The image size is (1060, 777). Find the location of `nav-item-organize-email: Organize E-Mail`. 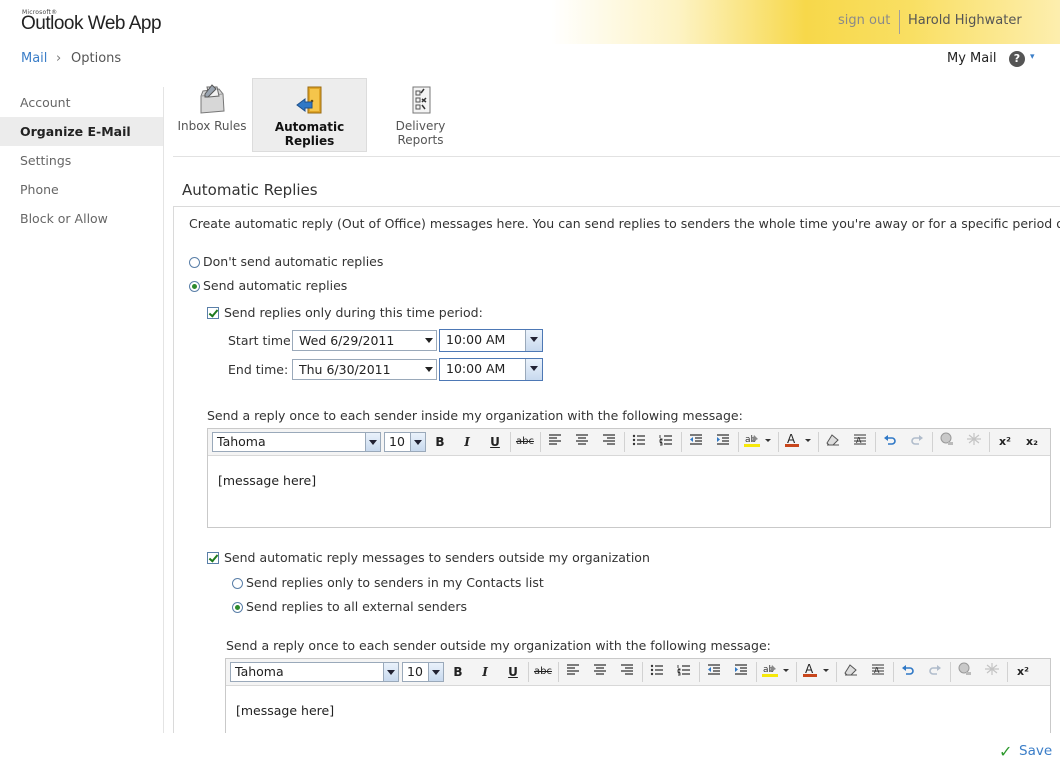

nav-item-organize-email: Organize E-Mail is located at coordinates (81, 131).